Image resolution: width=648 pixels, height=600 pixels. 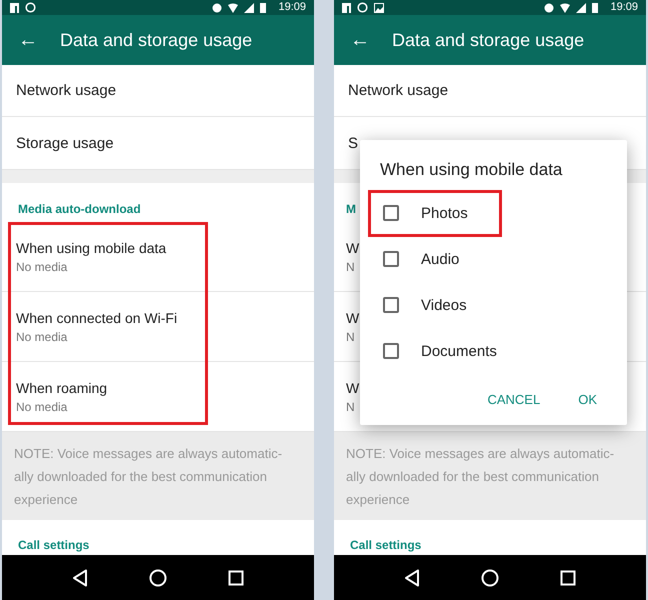 What do you see at coordinates (62, 388) in the screenshot?
I see `row-title: When roaming` at bounding box center [62, 388].